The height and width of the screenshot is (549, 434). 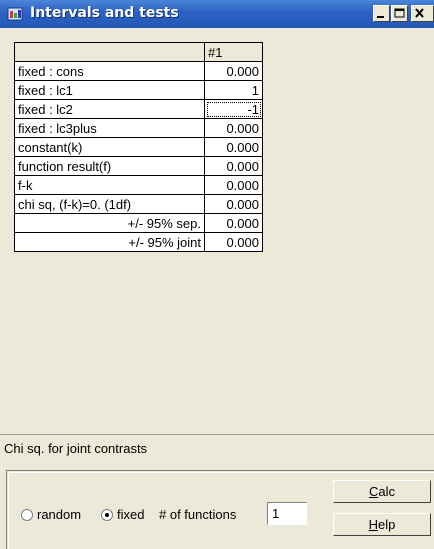 What do you see at coordinates (109, 242) in the screenshot?
I see `row-label: +/- 95% joint` at bounding box center [109, 242].